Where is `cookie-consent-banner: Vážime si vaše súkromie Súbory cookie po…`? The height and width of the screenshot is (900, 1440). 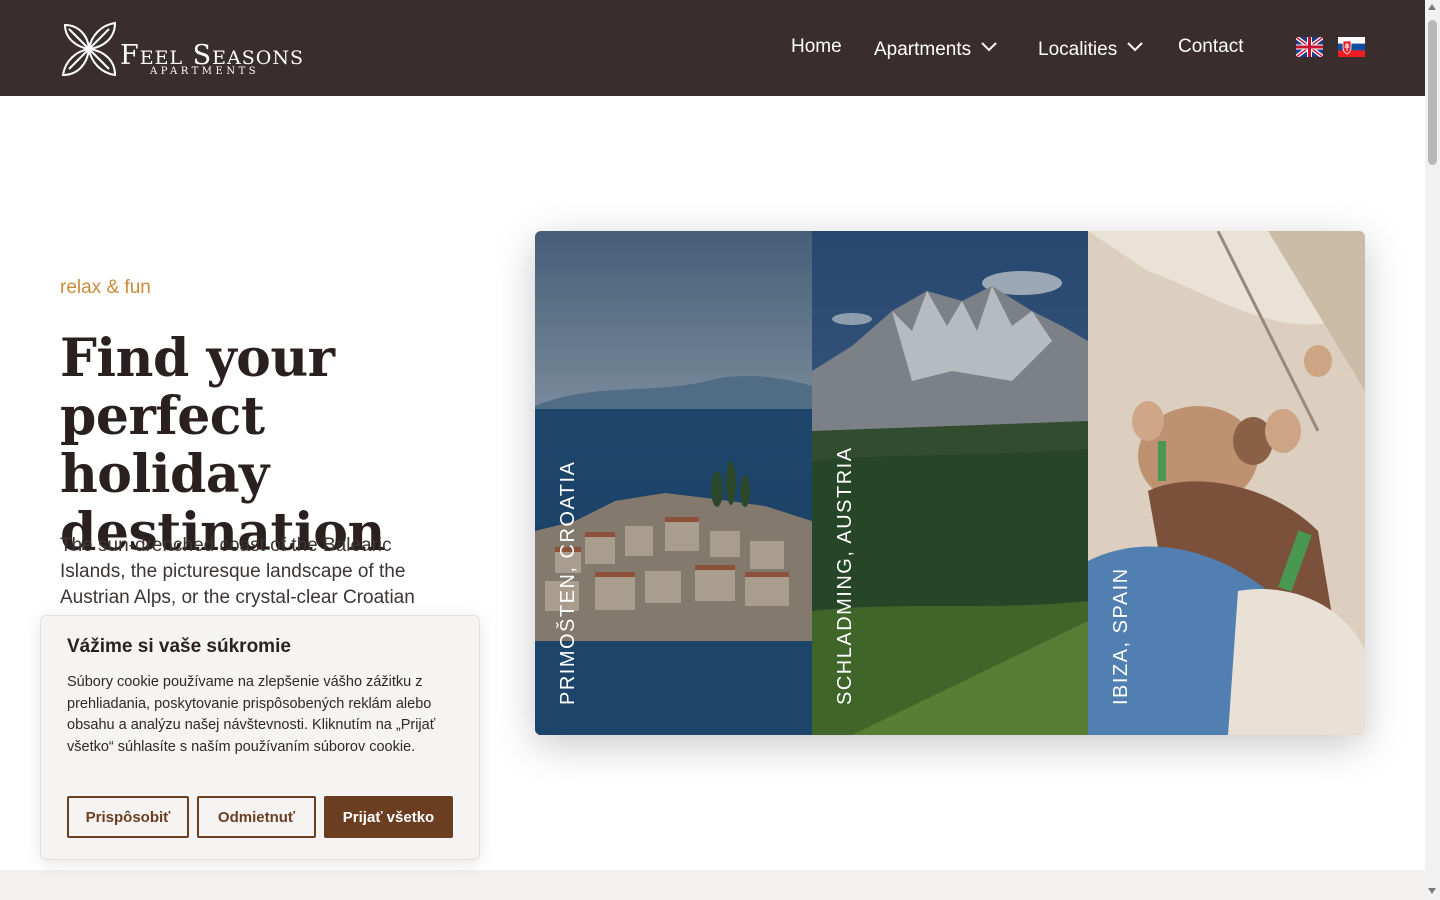 cookie-consent-banner: Vážime si vaše súkromie Súbory cookie po… is located at coordinates (260, 737).